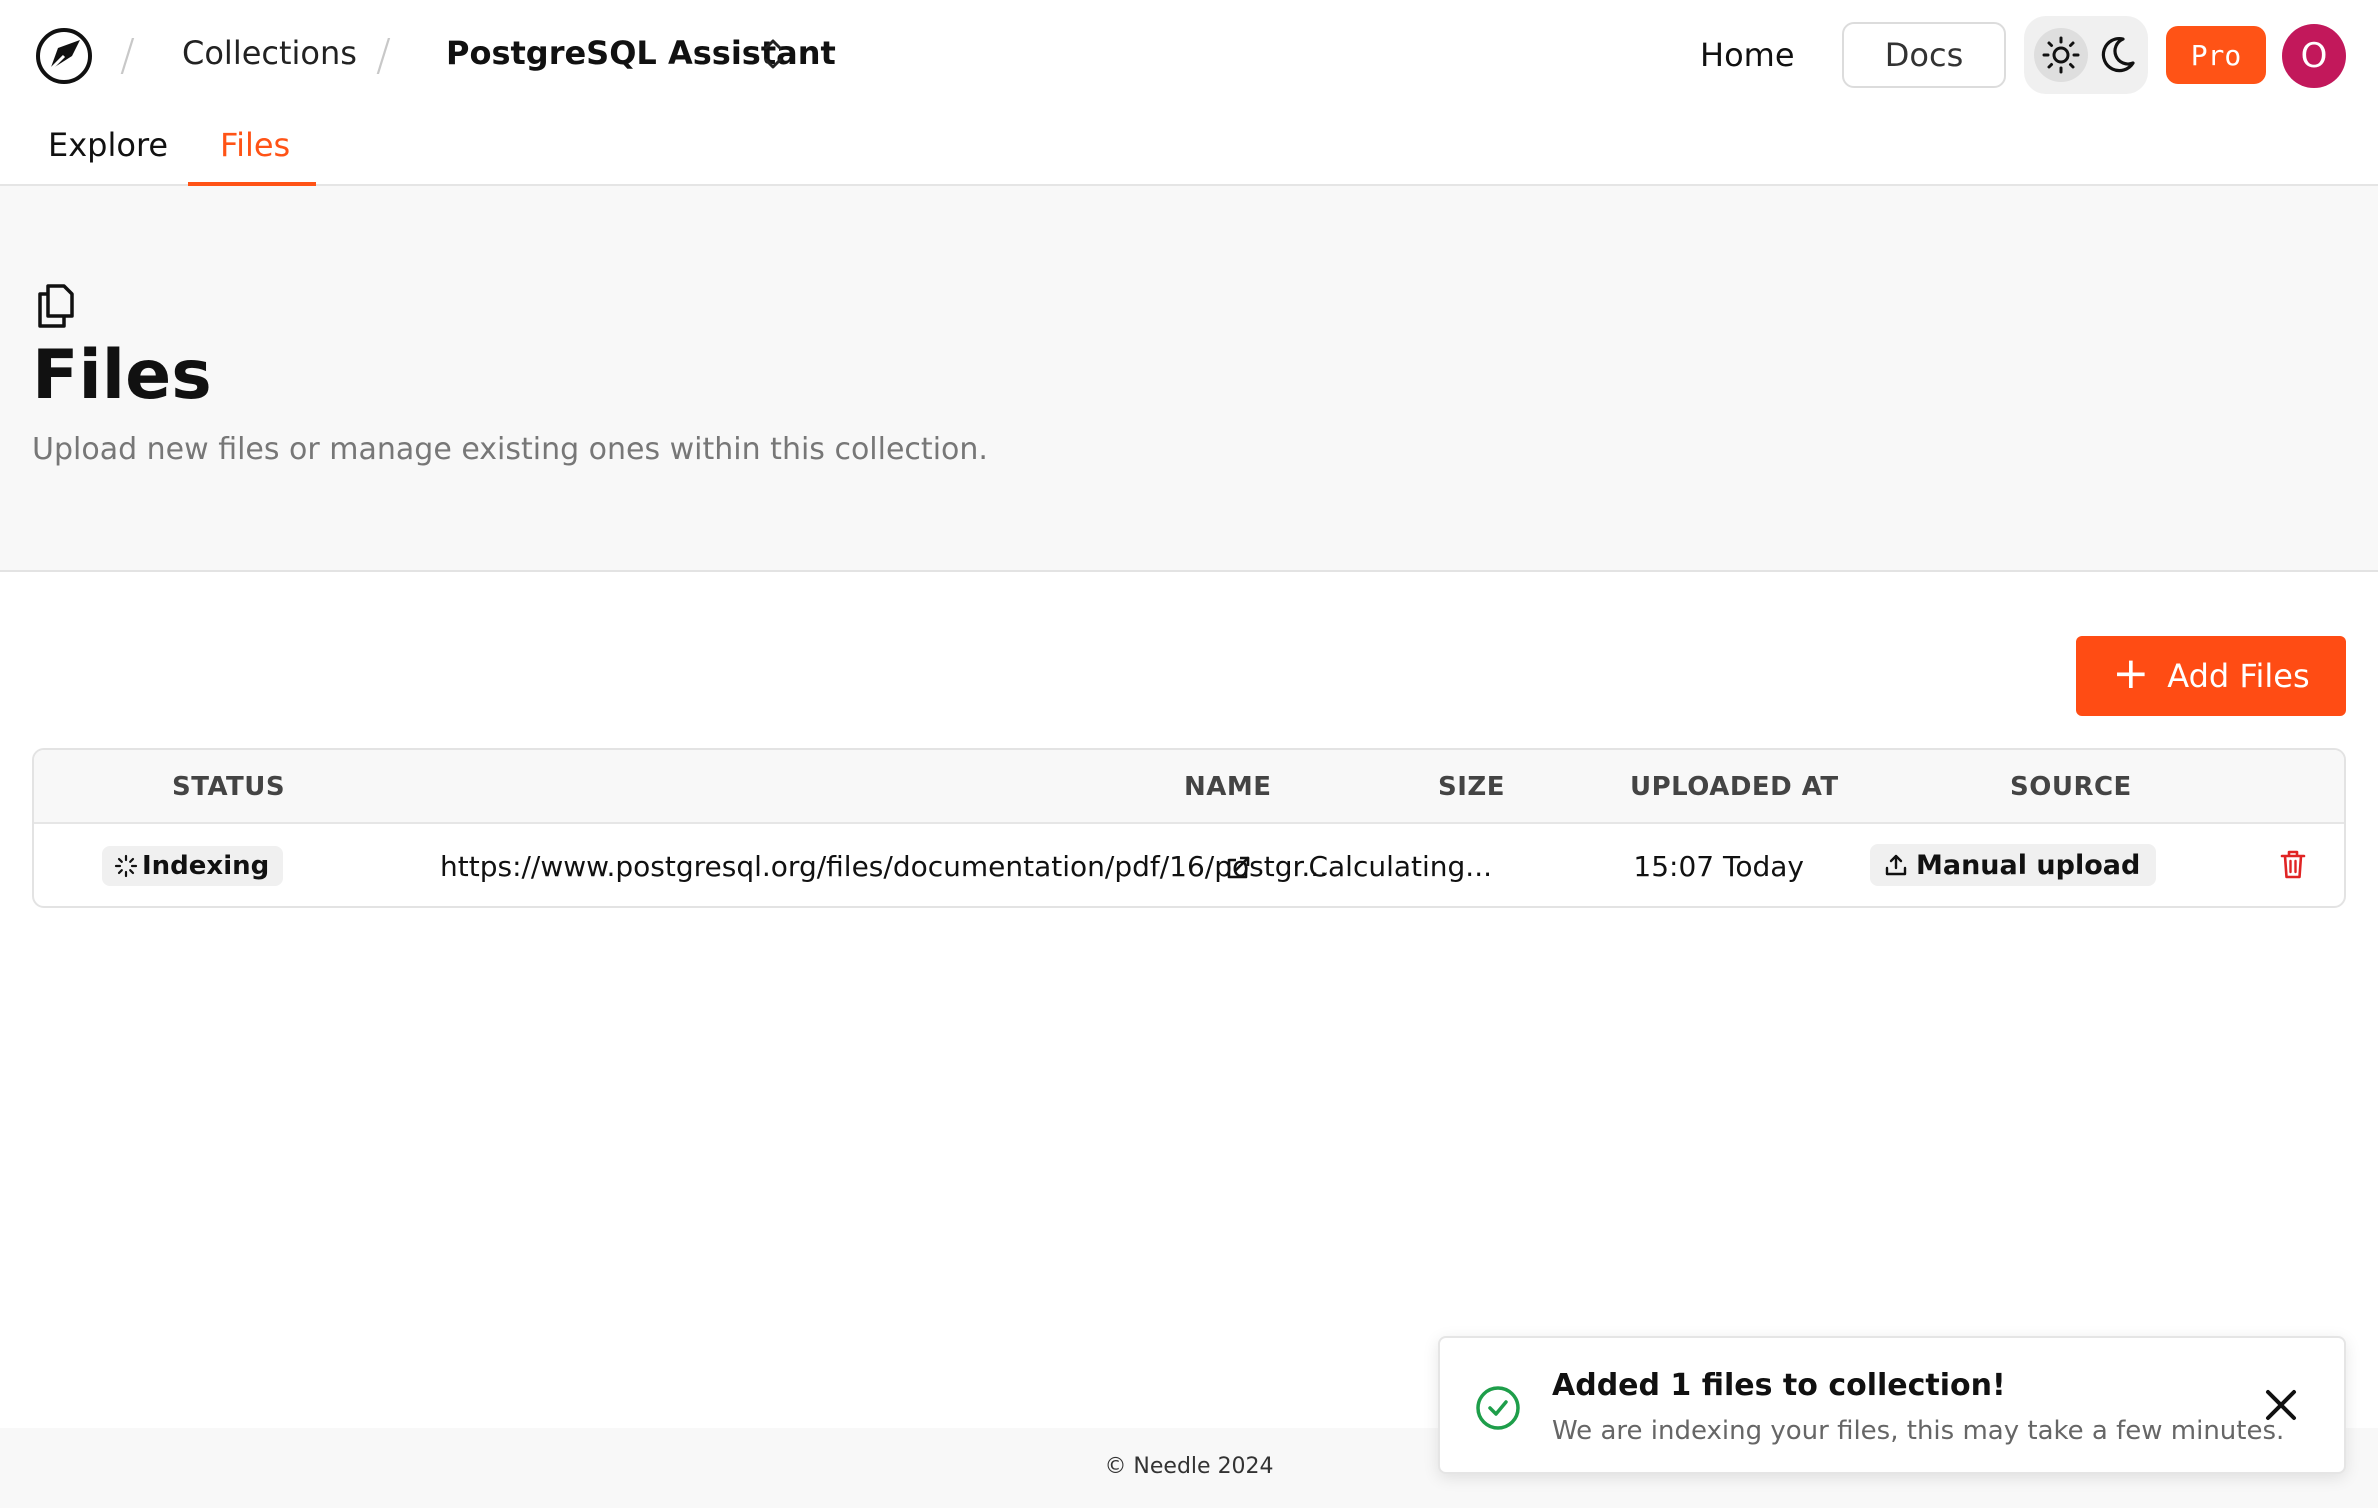 This screenshot has height=1508, width=2378. Describe the element at coordinates (1718, 866) in the screenshot. I see `uploaded-at: 15:07 Today` at that location.